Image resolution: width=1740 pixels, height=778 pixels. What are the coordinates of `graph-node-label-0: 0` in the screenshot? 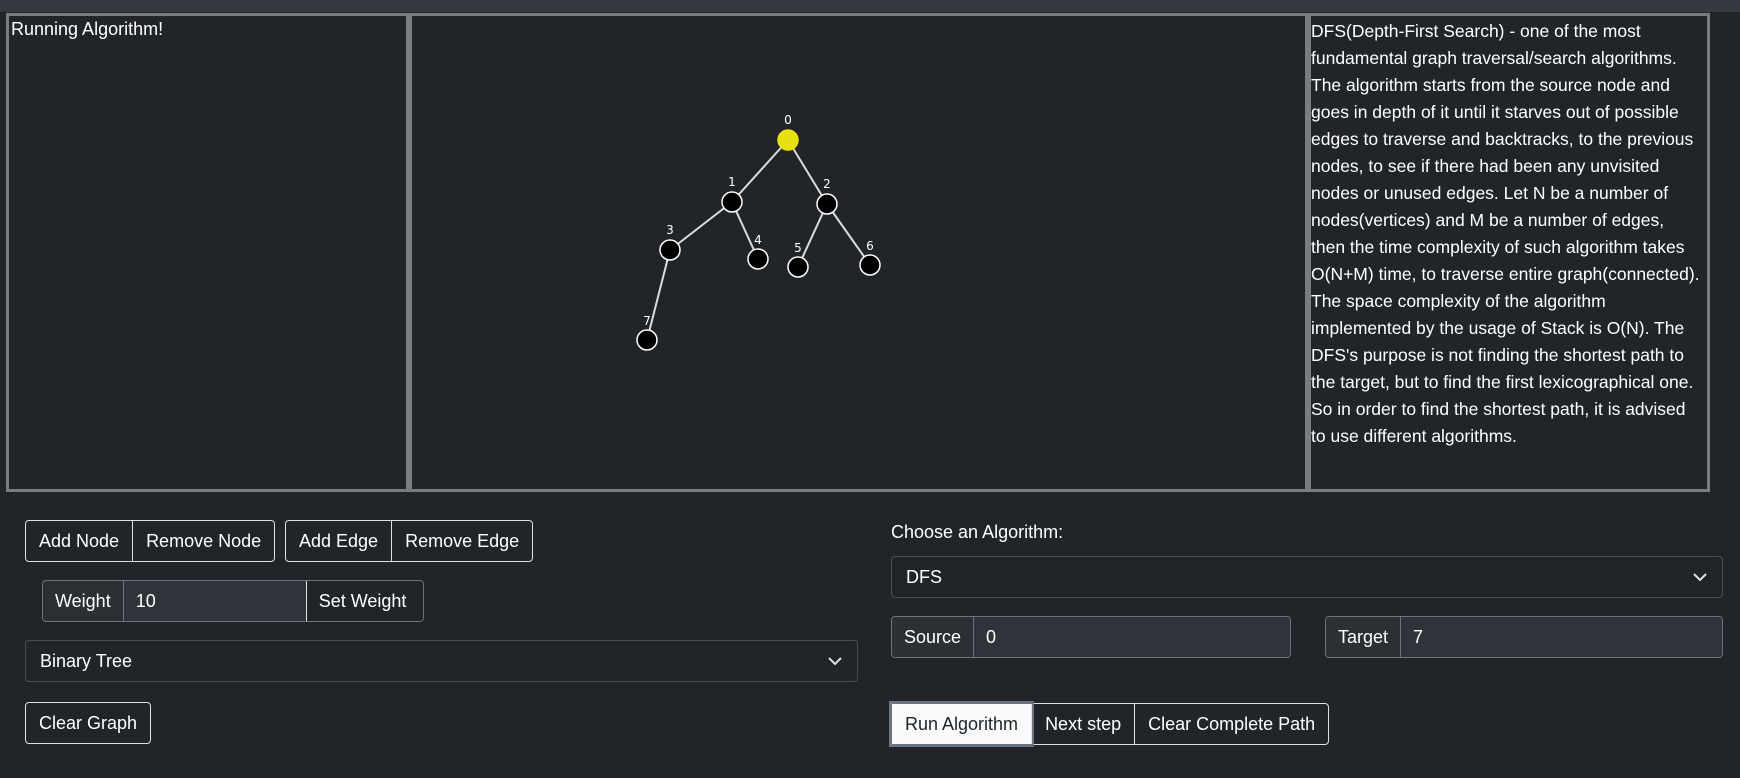 It's located at (788, 120).